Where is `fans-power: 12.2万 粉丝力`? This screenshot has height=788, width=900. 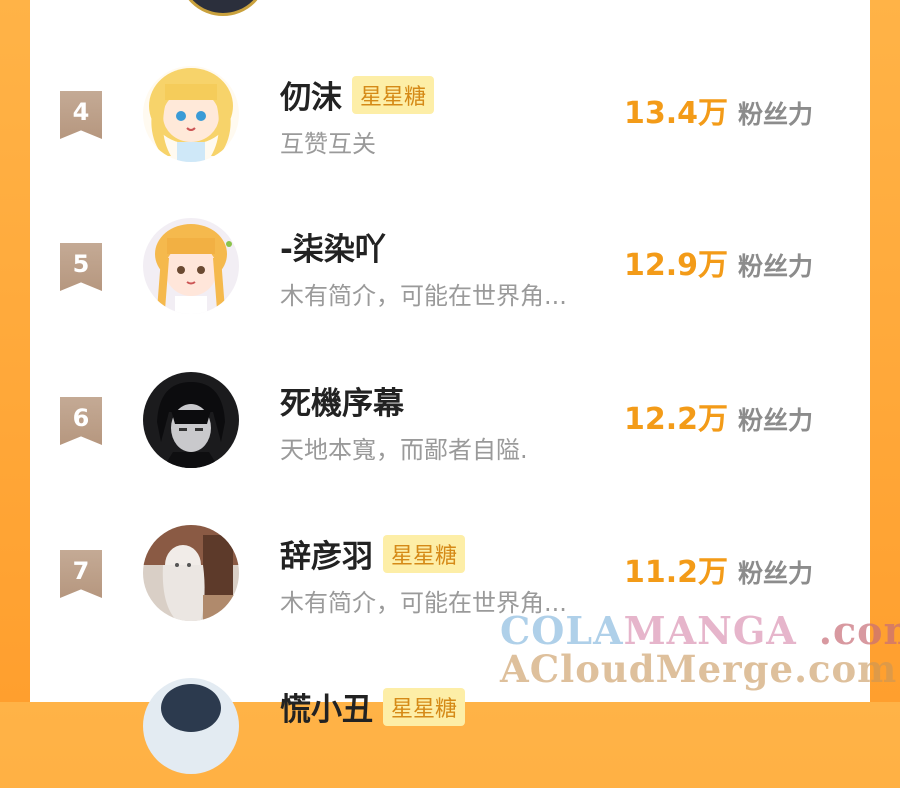
fans-power: 12.2万 粉丝力 is located at coordinates (718, 416).